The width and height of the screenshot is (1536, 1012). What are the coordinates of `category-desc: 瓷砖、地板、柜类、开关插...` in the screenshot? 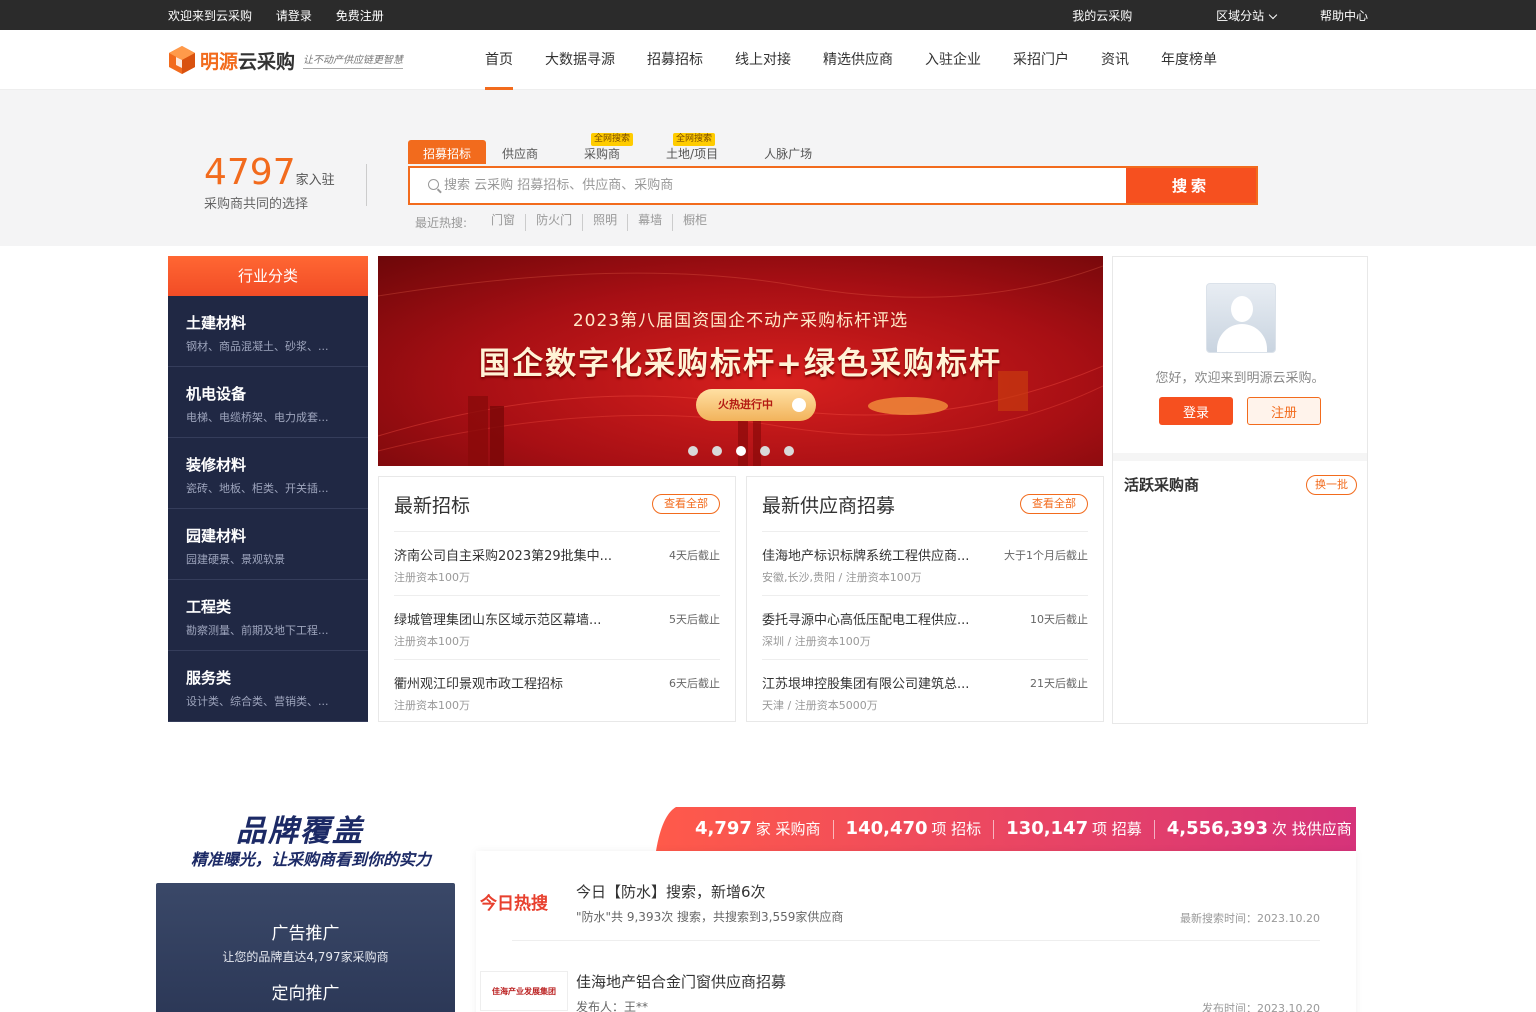 It's located at (257, 488).